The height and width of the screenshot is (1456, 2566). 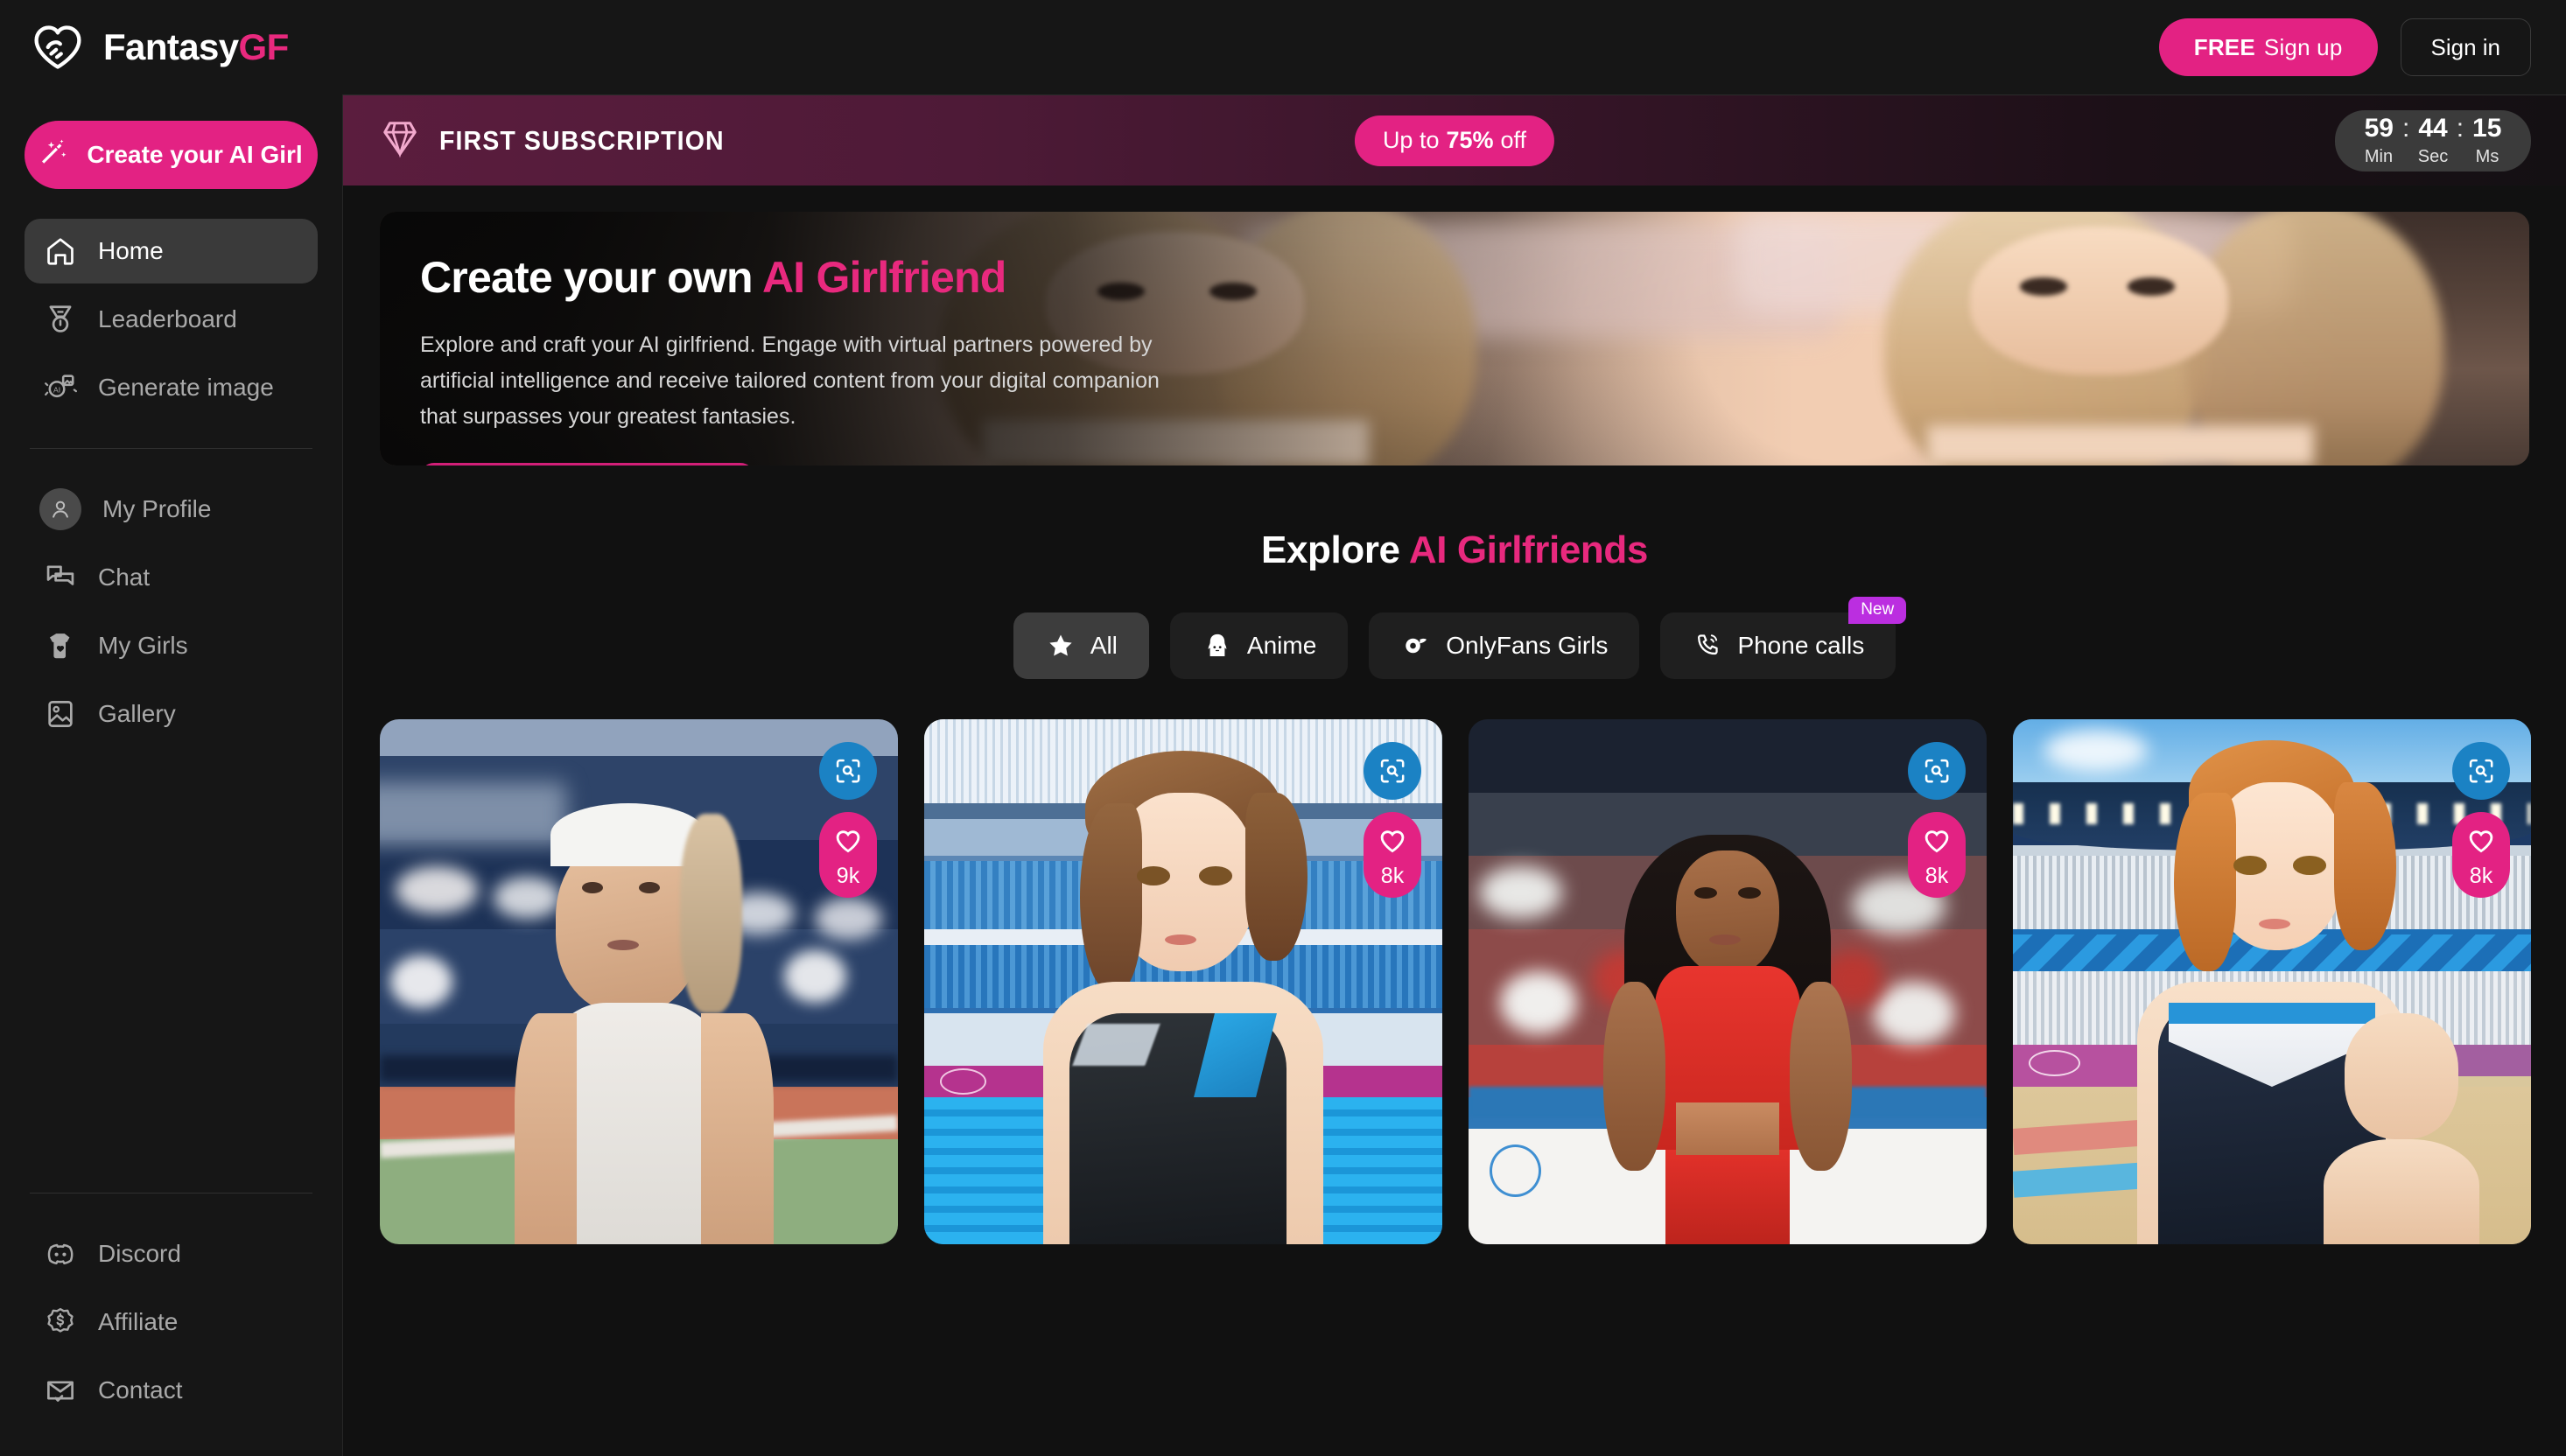 I want to click on heart-swirl-logo-icon, so click(x=58, y=47).